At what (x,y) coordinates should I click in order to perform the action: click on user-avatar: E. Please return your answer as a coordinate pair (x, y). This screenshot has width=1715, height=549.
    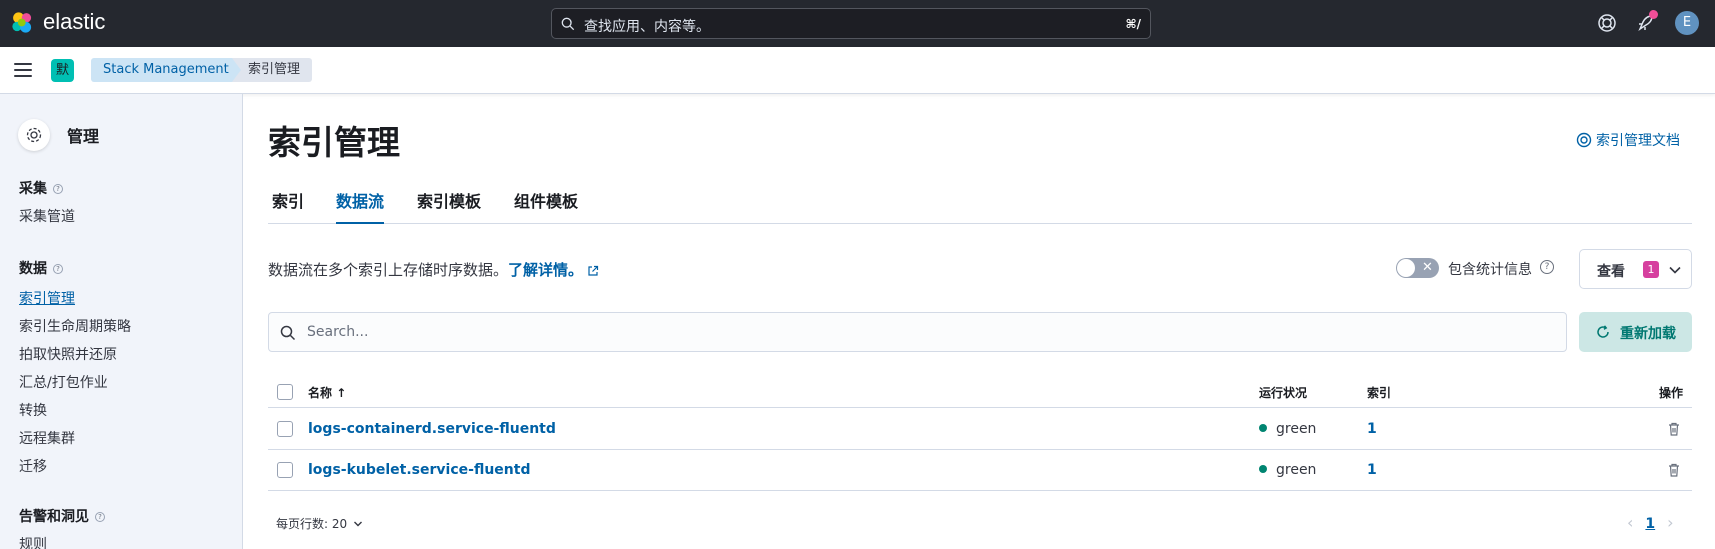
    Looking at the image, I should click on (1687, 23).